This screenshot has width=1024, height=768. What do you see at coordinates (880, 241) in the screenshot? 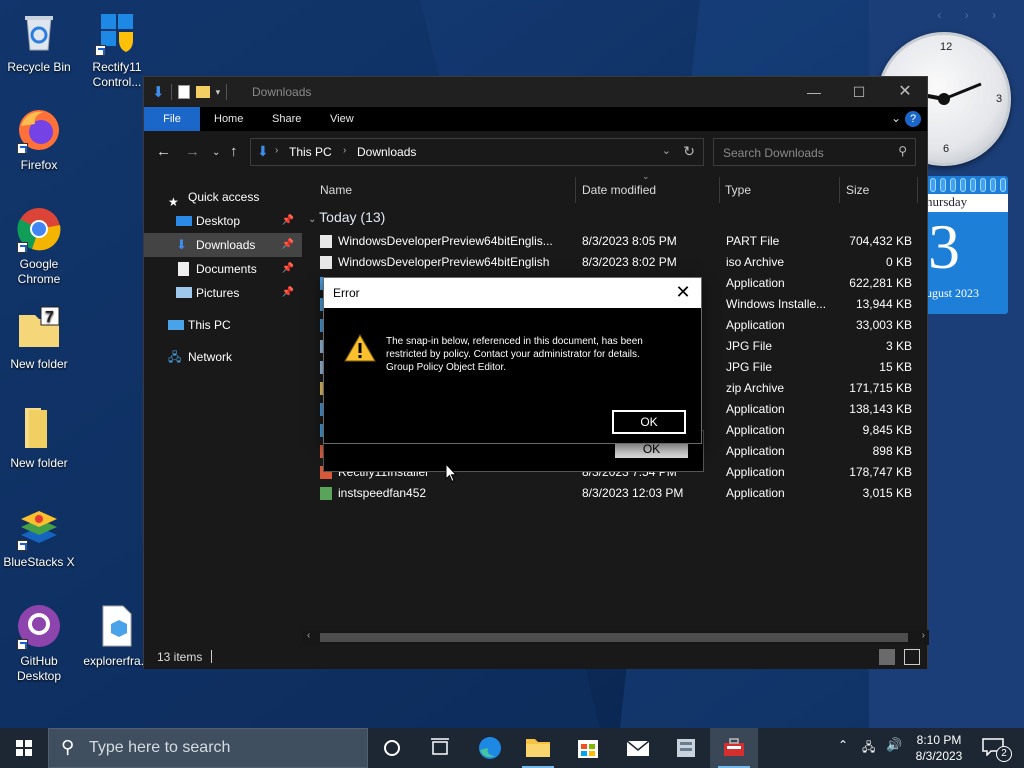
I see `cell-size: 704,432 KB` at bounding box center [880, 241].